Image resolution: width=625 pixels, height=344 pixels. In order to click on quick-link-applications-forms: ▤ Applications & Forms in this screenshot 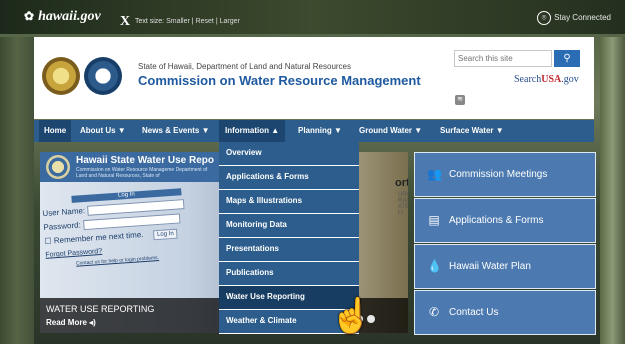, I will do `click(505, 220)`.